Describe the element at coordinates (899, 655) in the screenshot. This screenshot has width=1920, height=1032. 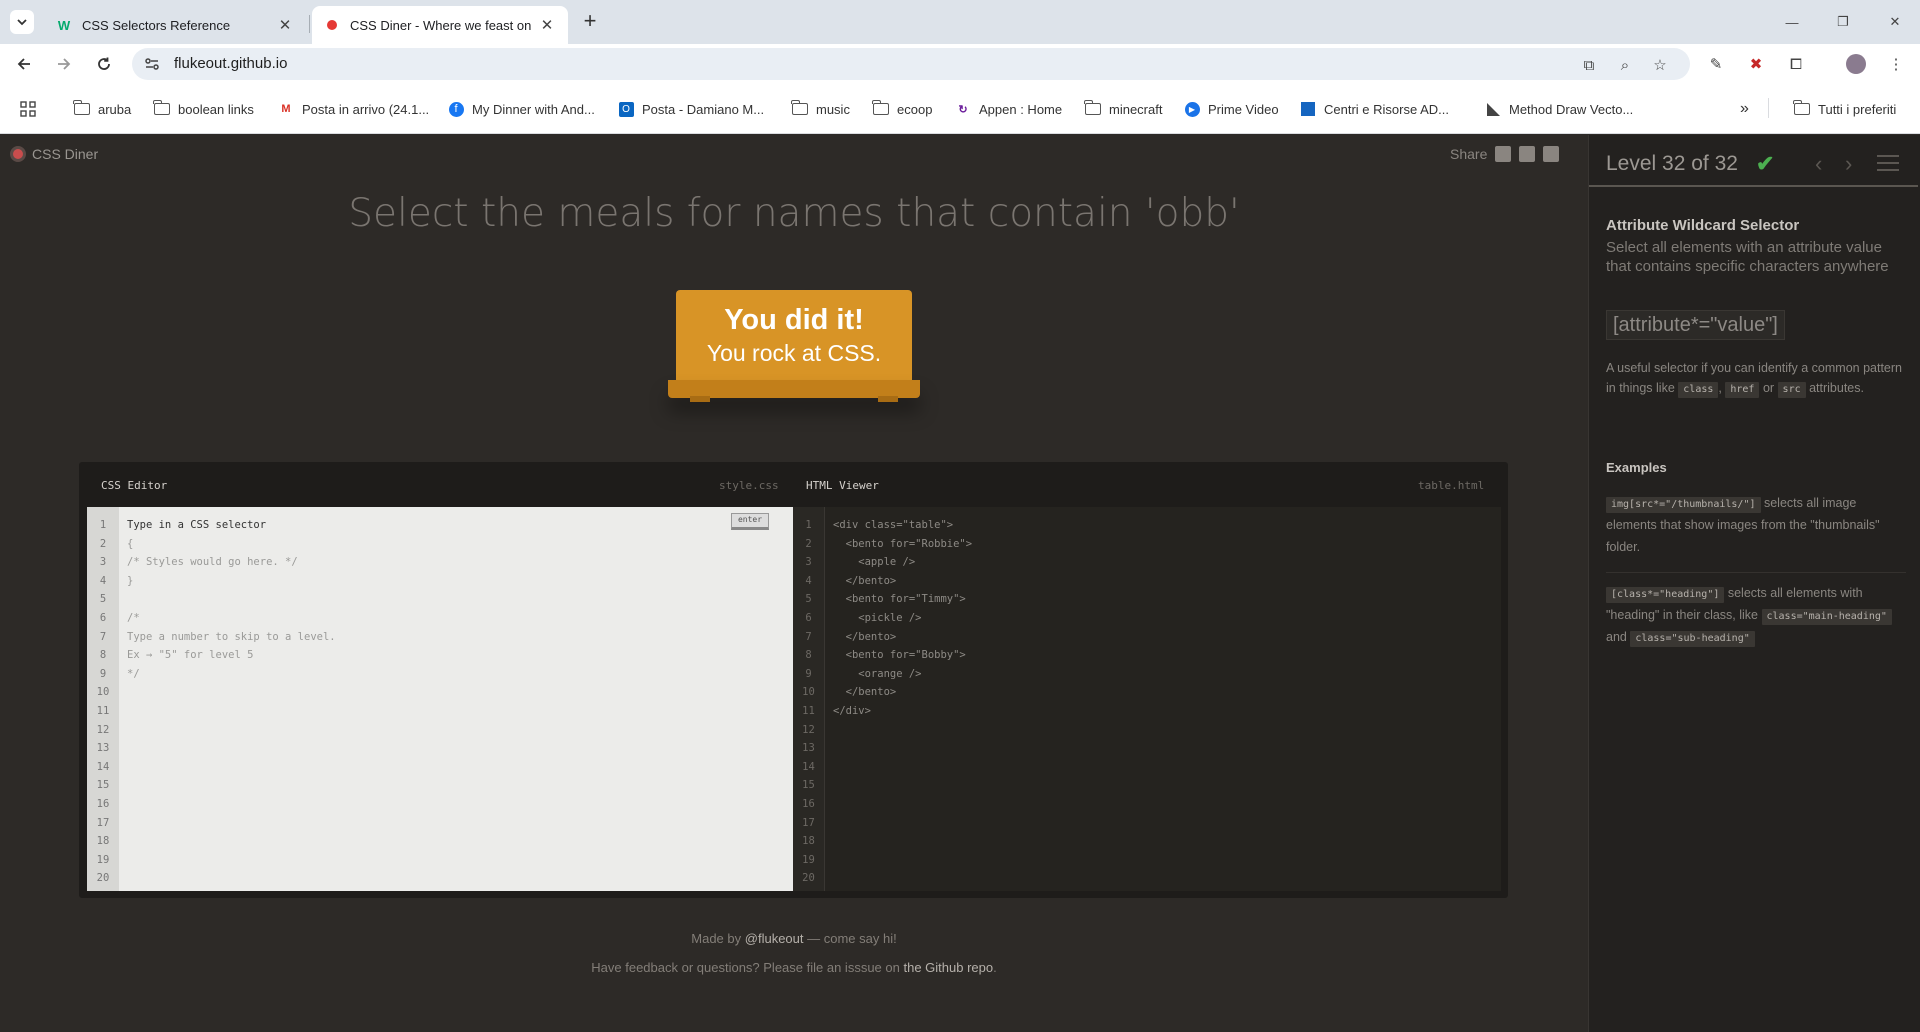
I see `markup-line: <bento for="Bobby">` at that location.